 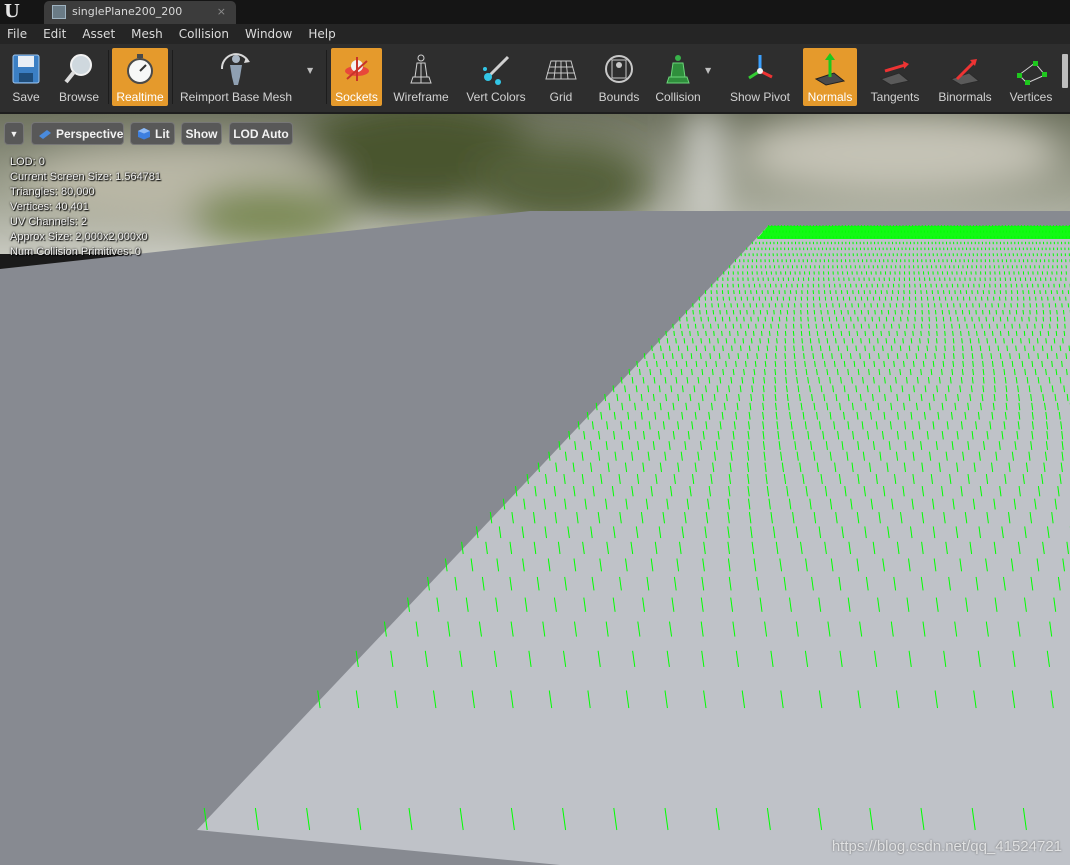 I want to click on stat-triangles: Triangles: 80,000, so click(x=52, y=192).